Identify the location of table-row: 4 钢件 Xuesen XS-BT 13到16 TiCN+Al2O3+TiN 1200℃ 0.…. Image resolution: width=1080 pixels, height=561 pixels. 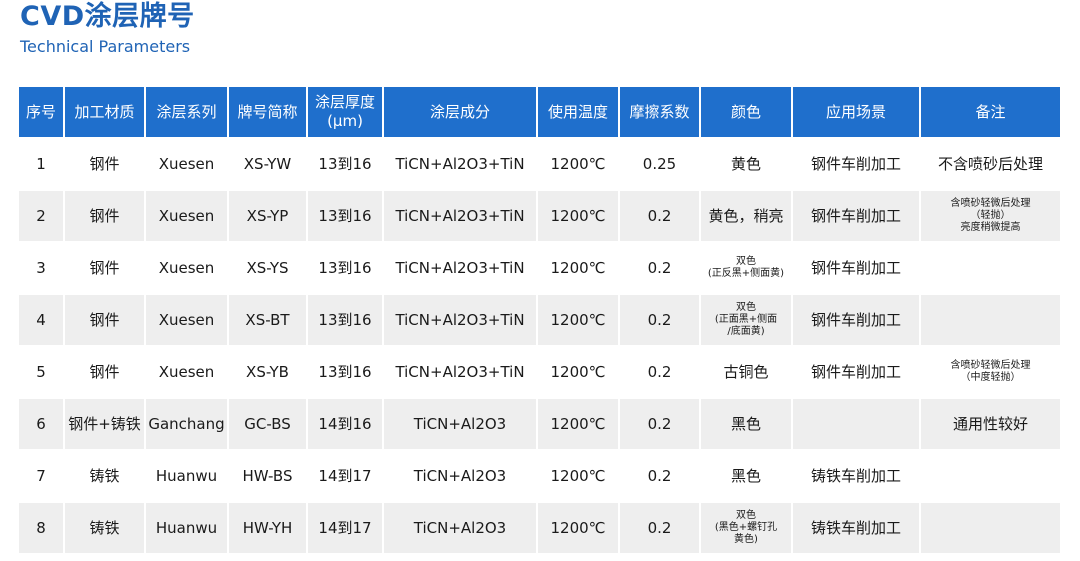
(539, 319).